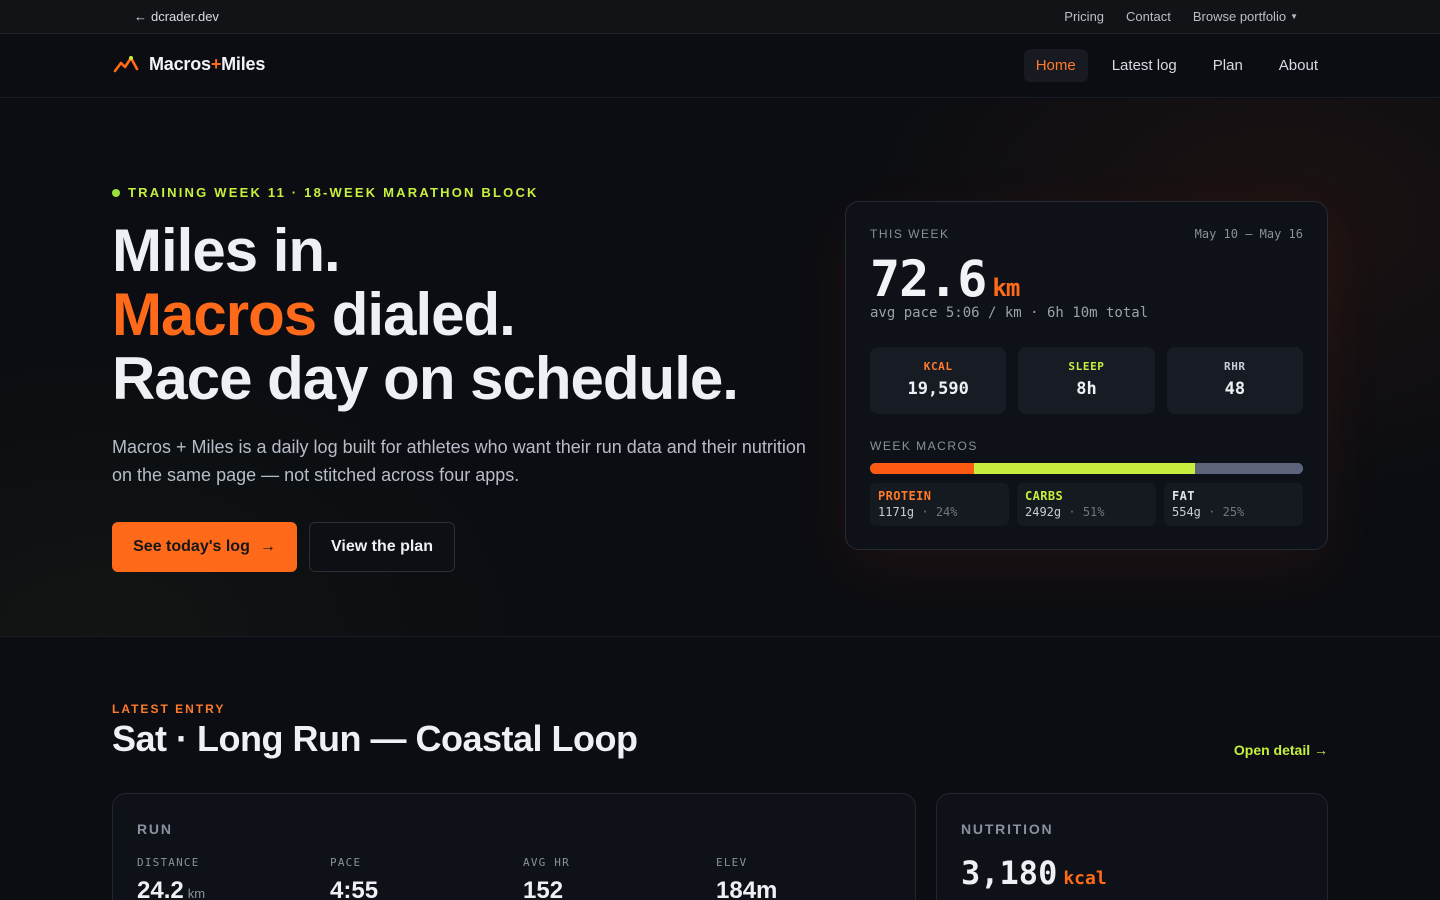 The height and width of the screenshot is (900, 1440). I want to click on stat-sleep: SLEEP 8h, so click(1086, 380).